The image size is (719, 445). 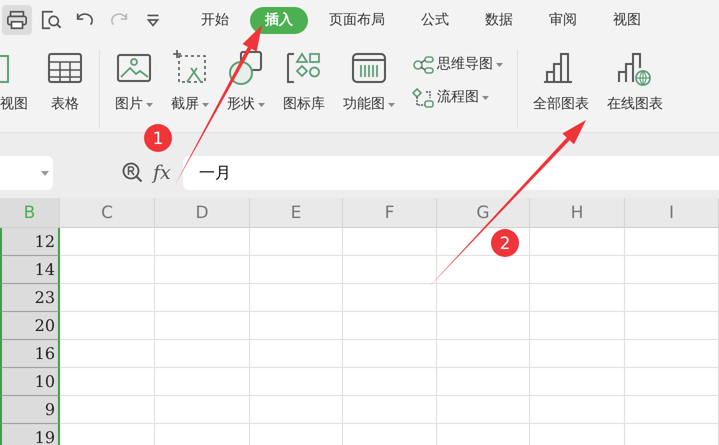 What do you see at coordinates (390, 213) in the screenshot?
I see `column-header: F` at bounding box center [390, 213].